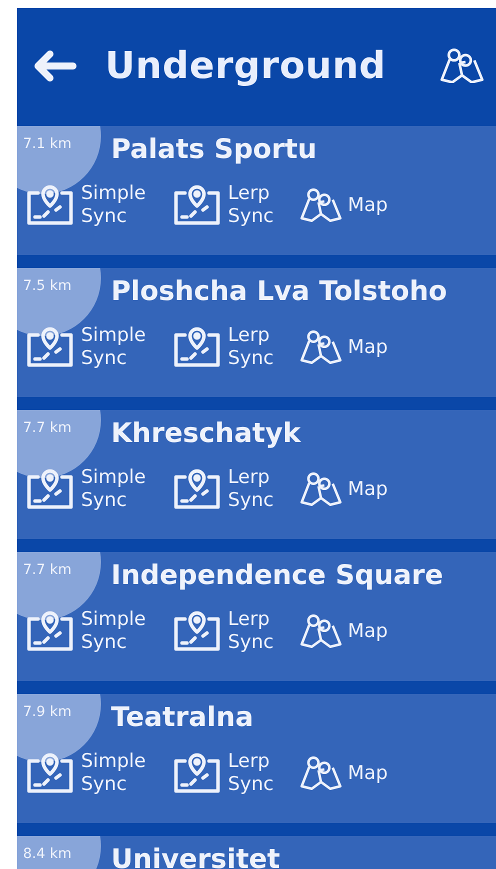 The height and width of the screenshot is (869, 496). Describe the element at coordinates (195, 856) in the screenshot. I see `station-name: Universitet` at that location.